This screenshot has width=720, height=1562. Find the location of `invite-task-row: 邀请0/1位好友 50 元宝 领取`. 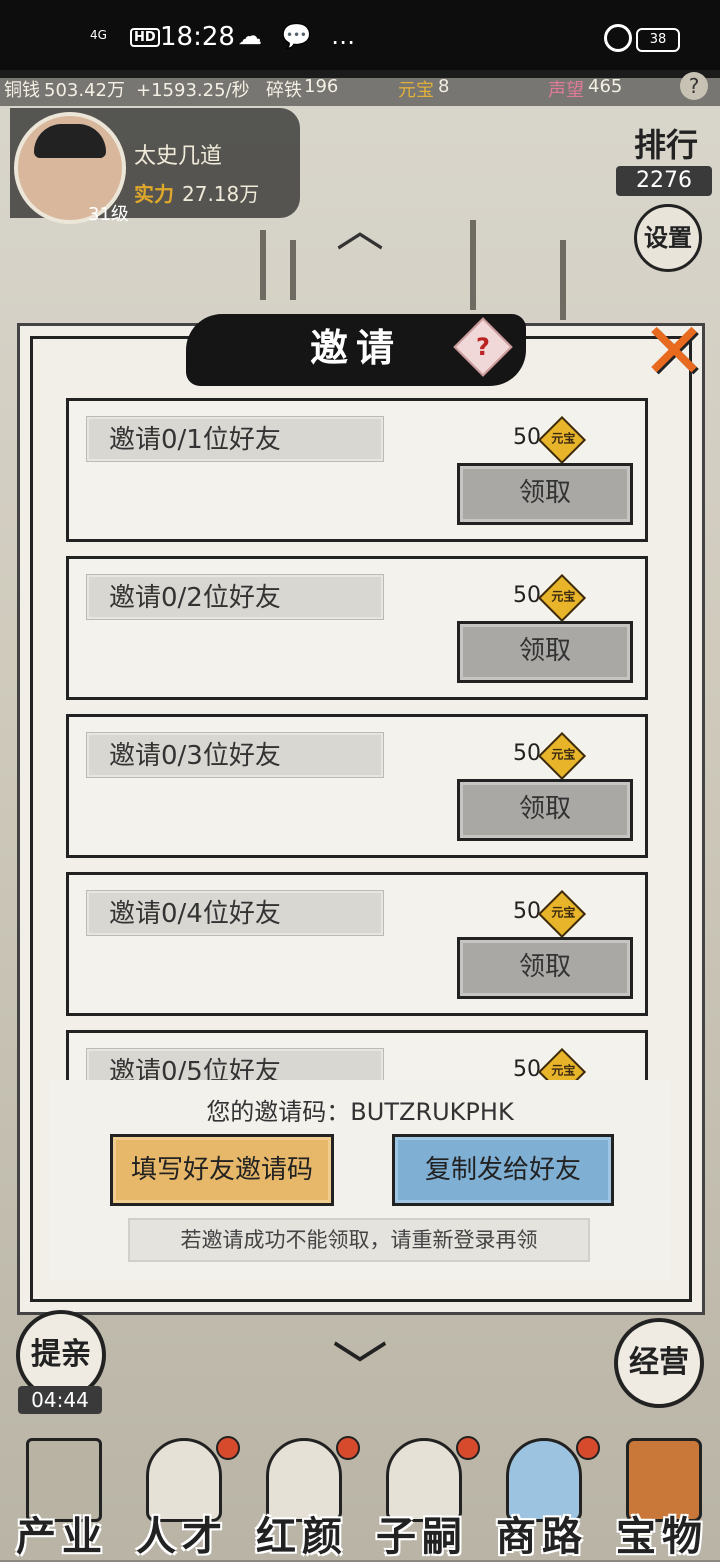

invite-task-row: 邀请0/1位好友 50 元宝 领取 is located at coordinates (357, 470).